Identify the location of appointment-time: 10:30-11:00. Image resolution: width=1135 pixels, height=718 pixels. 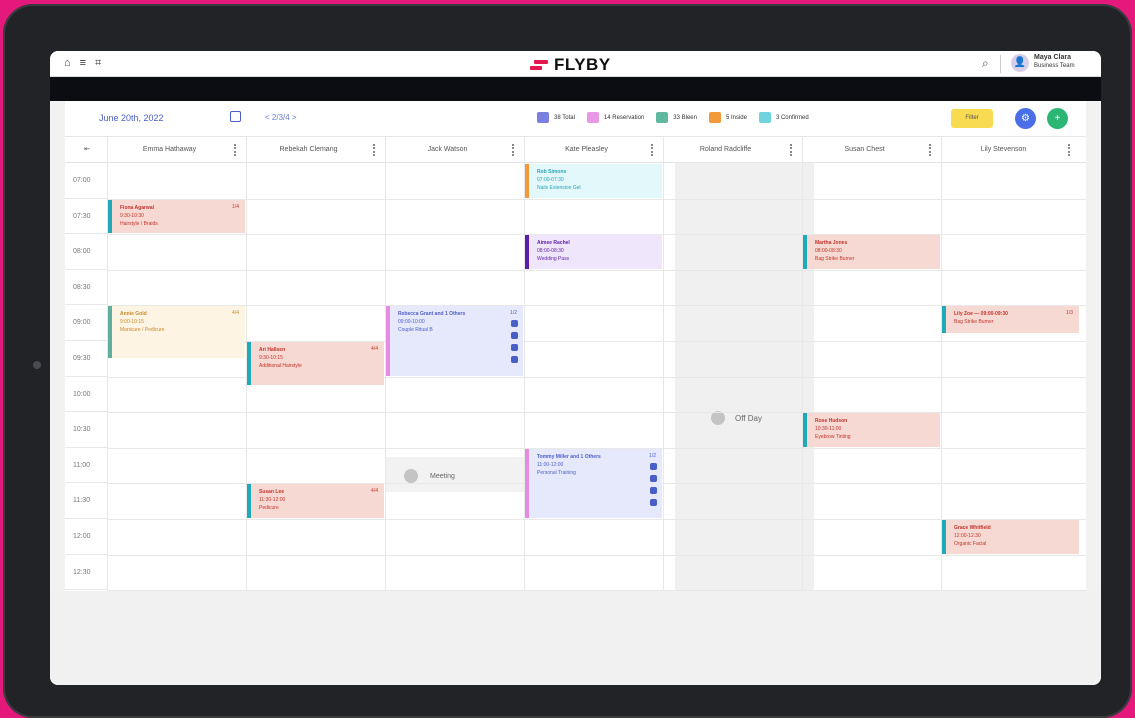
(828, 429).